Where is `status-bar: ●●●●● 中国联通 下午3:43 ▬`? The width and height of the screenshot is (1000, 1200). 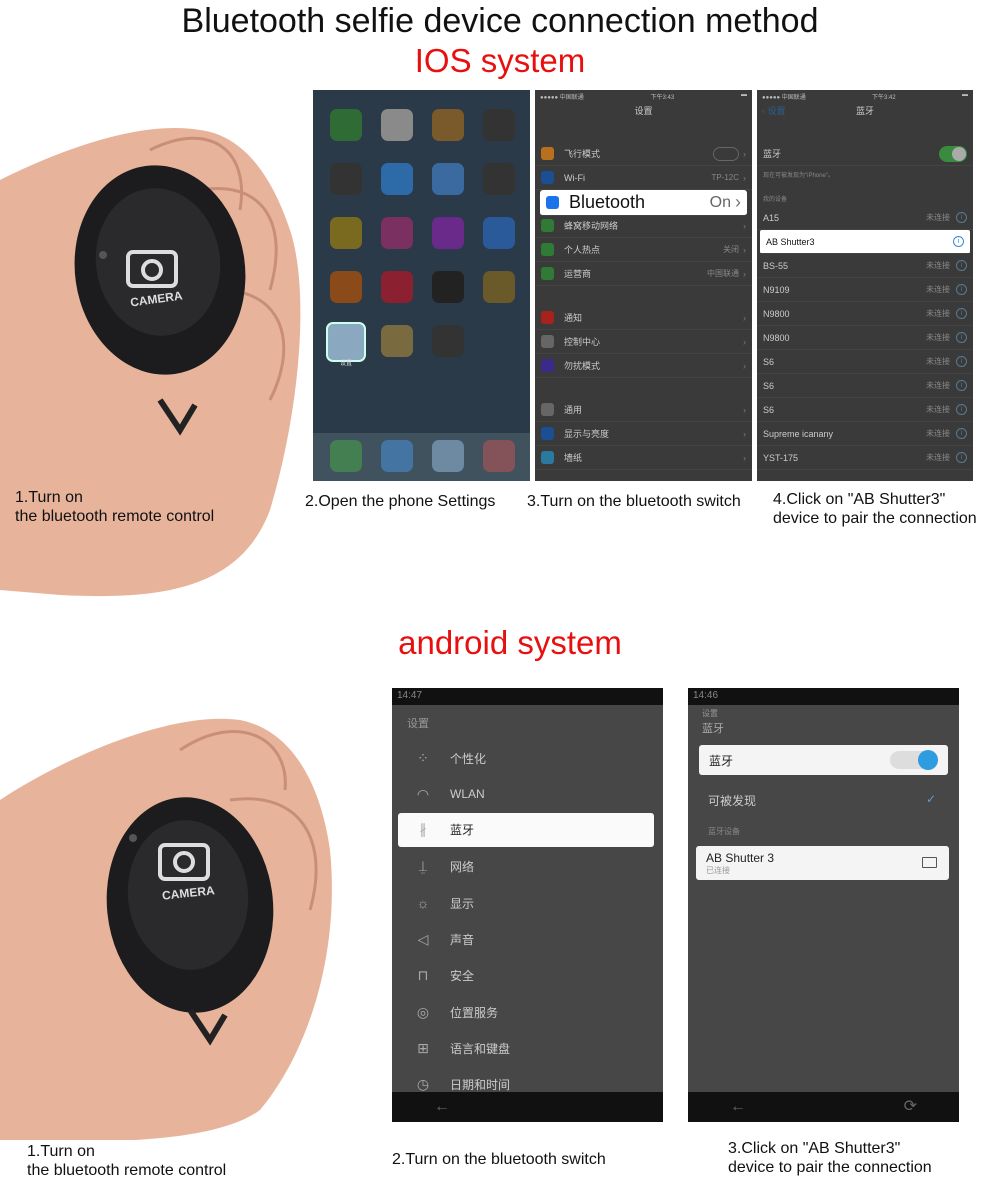
status-bar: ●●●●● 中国联通 下午3:43 ▬ is located at coordinates (643, 96).